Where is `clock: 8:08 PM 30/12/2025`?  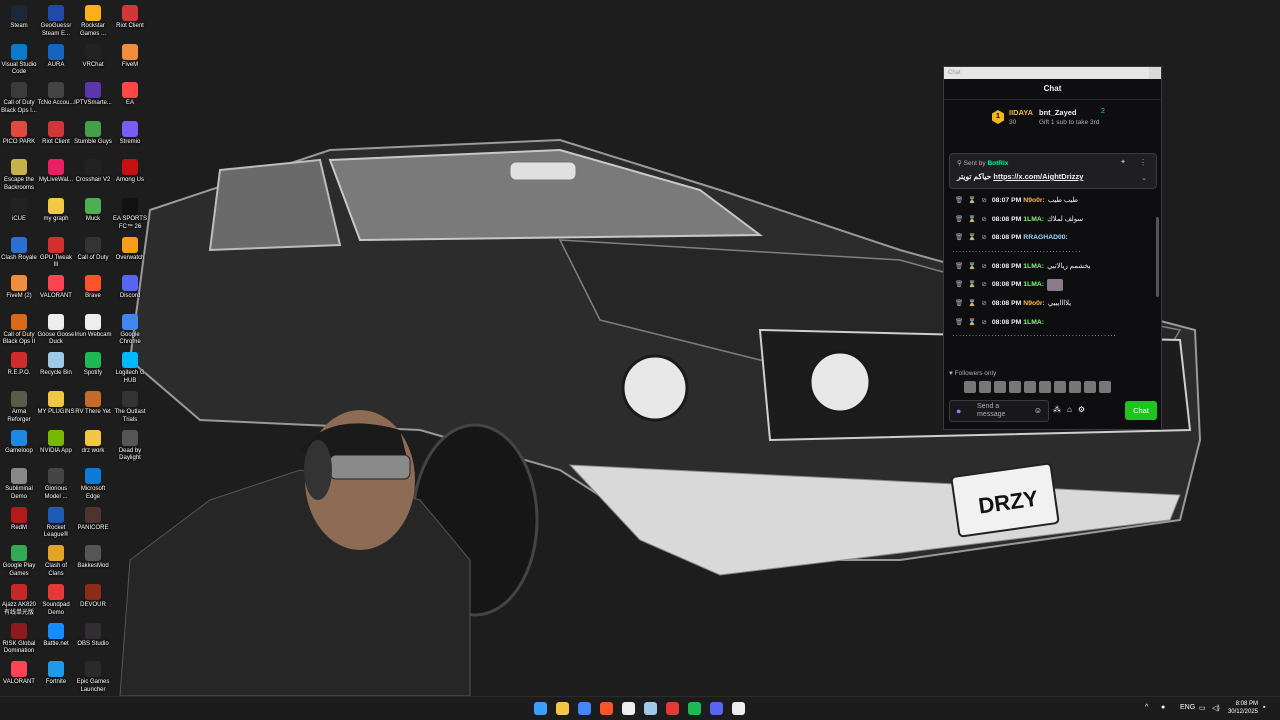 clock: 8:08 PM 30/12/2025 is located at coordinates (1243, 708).